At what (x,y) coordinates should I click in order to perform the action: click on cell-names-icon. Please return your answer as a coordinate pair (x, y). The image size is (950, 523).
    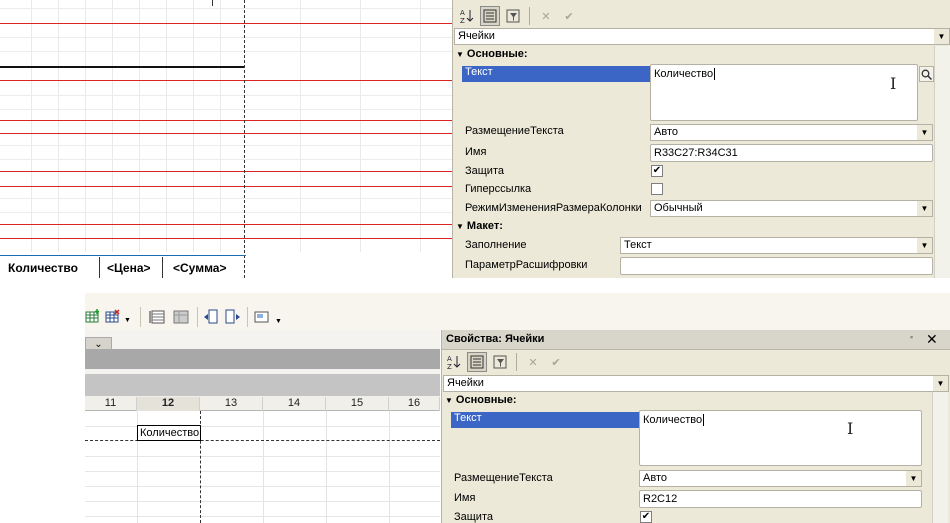
    Looking at the image, I should click on (262, 317).